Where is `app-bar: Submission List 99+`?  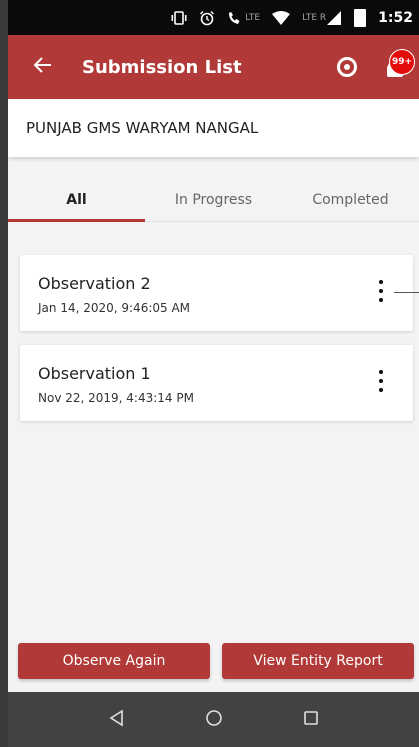
app-bar: Submission List 99+ is located at coordinates (213, 67).